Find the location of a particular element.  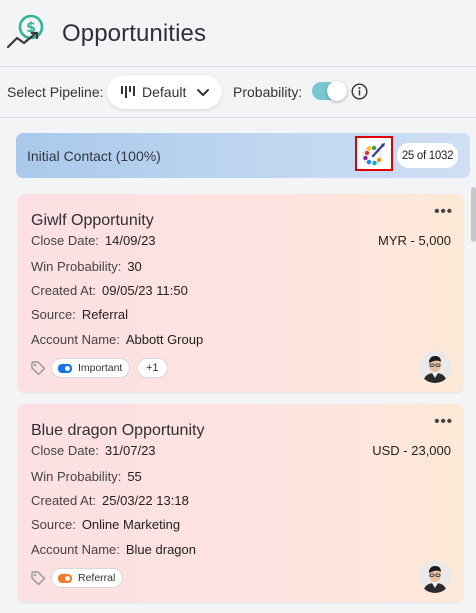

source-row: Source: Online Marketing is located at coordinates (105, 524).